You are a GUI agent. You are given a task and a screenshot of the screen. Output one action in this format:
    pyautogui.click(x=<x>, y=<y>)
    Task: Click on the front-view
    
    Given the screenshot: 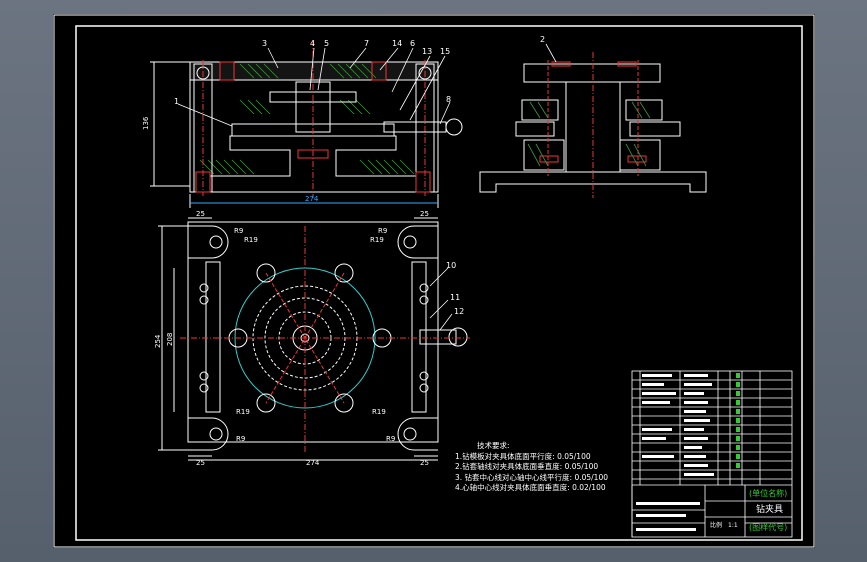 What is the action you would take?
    pyautogui.click(x=306, y=124)
    